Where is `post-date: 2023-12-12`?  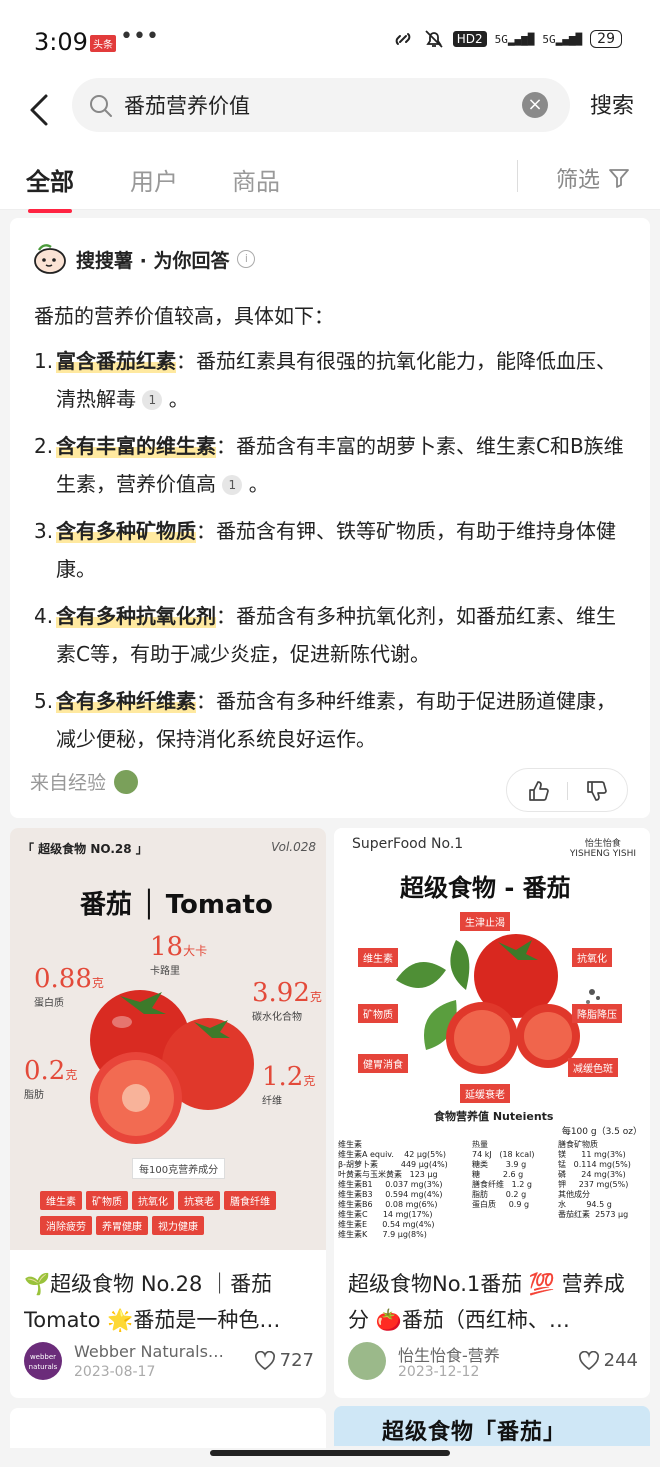
post-date: 2023-12-12 is located at coordinates (439, 1372).